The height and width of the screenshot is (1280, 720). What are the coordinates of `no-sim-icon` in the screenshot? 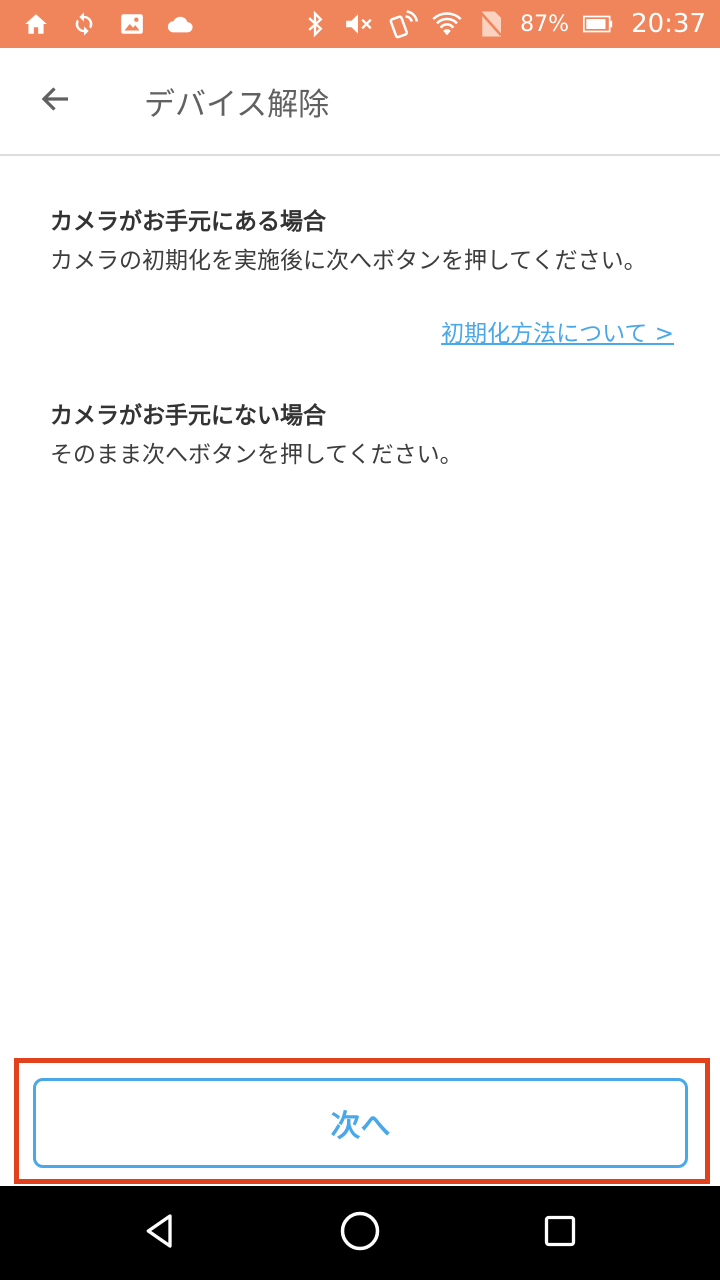 It's located at (491, 24).